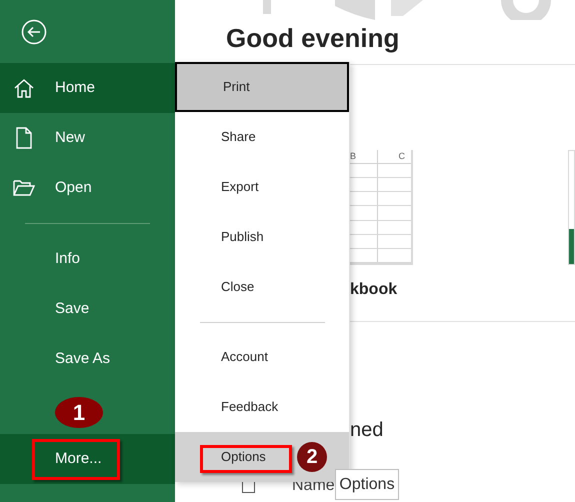 This screenshot has height=502, width=575. Describe the element at coordinates (312, 38) in the screenshot. I see `greeting-heading: Good evening` at that location.